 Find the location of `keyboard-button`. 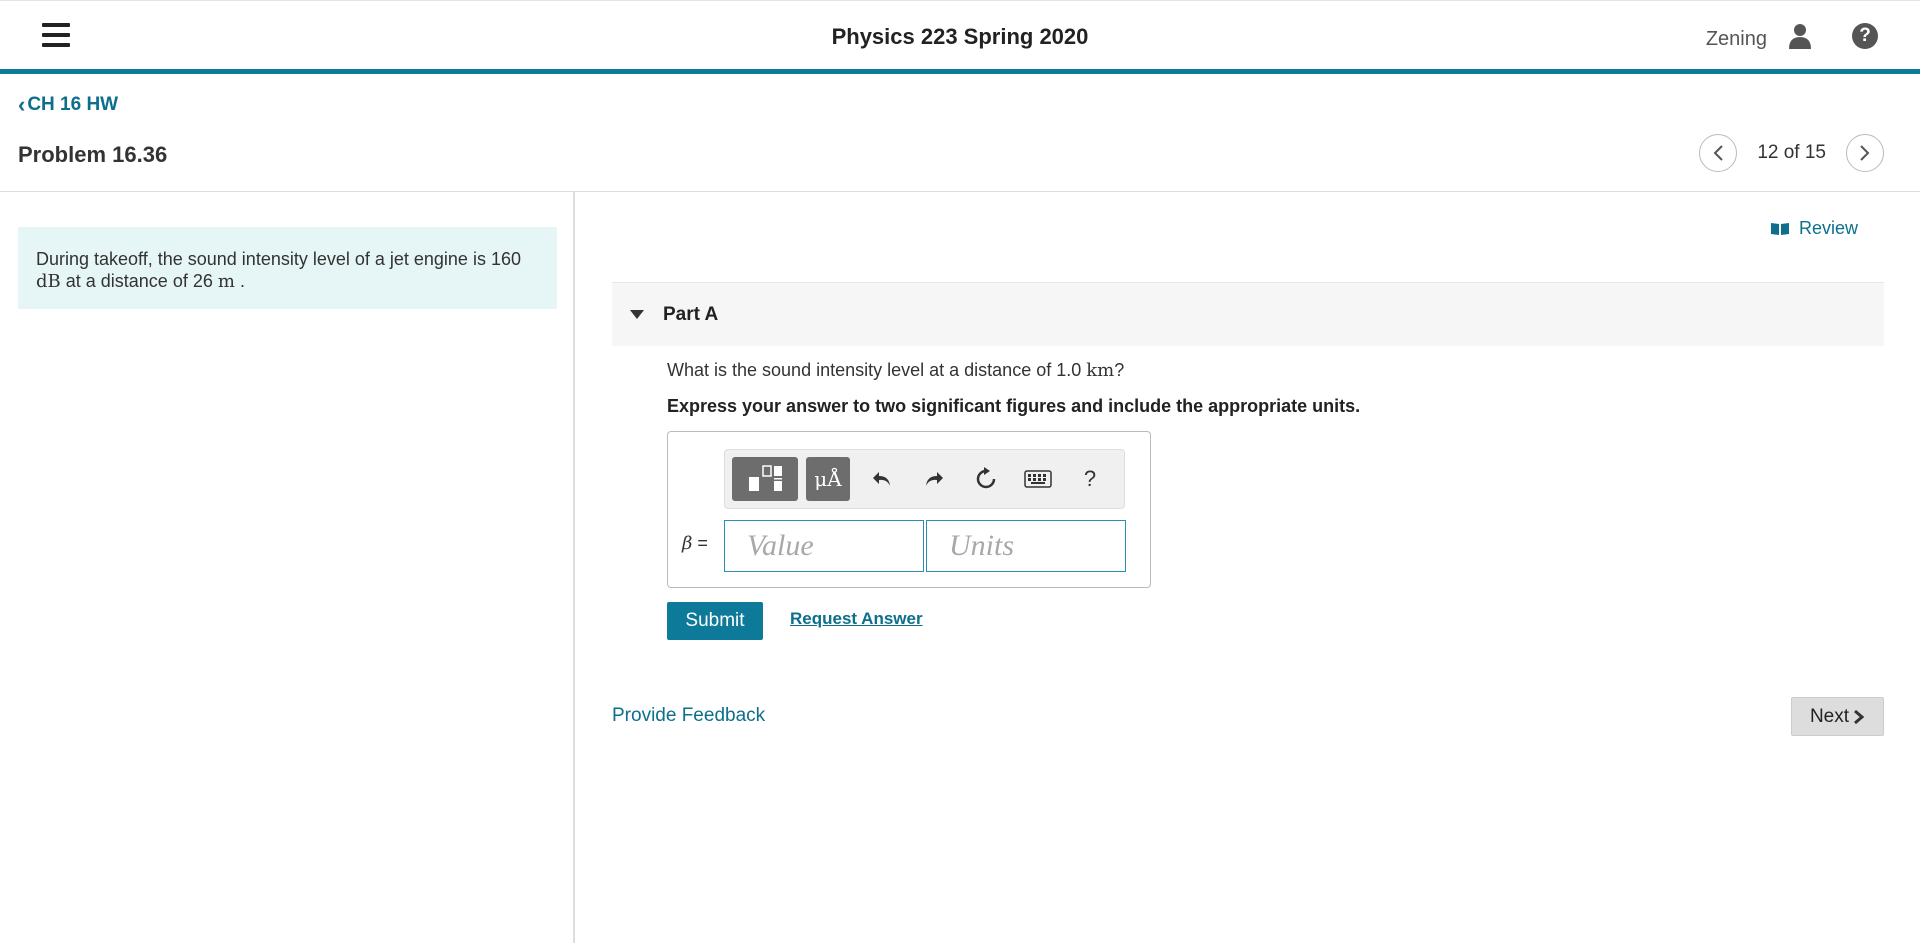

keyboard-button is located at coordinates (1038, 479).